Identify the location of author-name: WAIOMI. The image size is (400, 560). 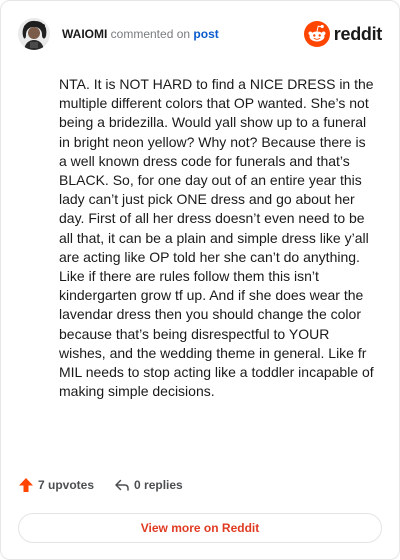
(84, 34).